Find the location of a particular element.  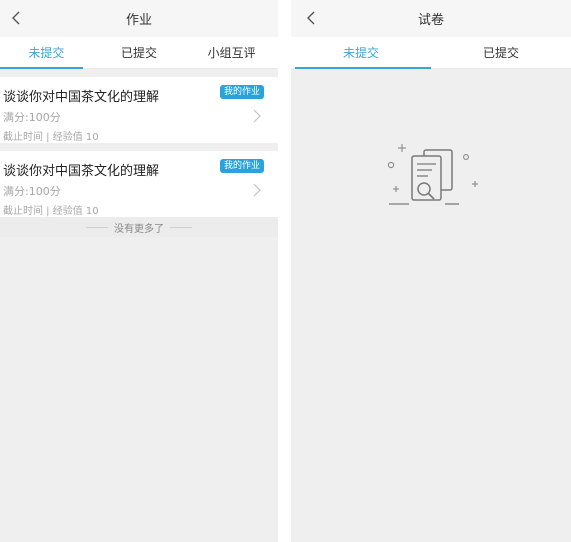

empty-document-search-icon is located at coordinates (432, 174).